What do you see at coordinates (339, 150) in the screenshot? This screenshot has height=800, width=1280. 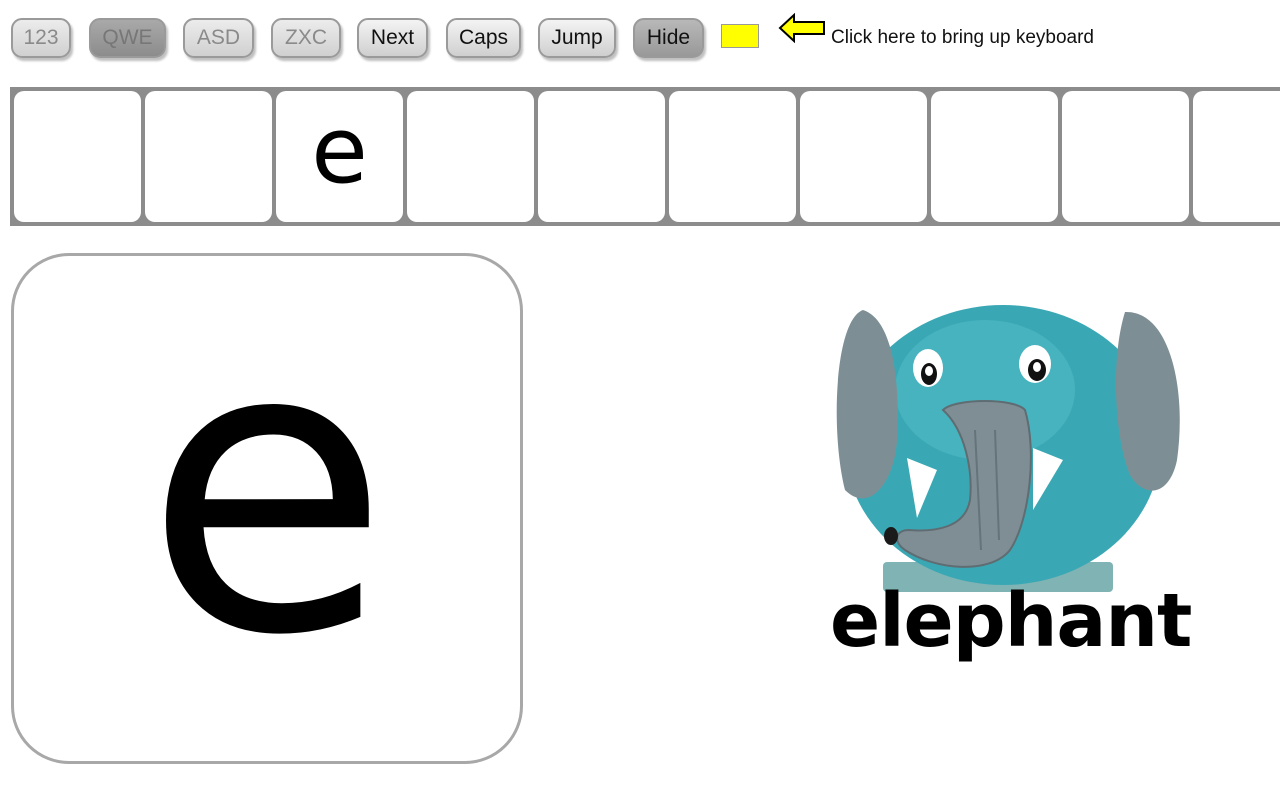 I see `tile-letter: e` at bounding box center [339, 150].